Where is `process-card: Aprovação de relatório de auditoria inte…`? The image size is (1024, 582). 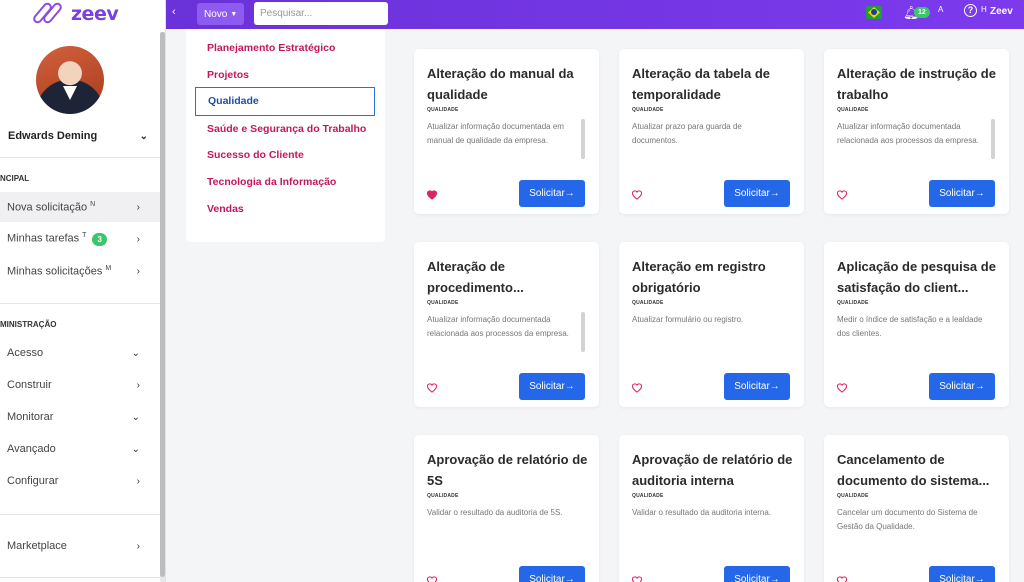
process-card: Aprovação de relatório de auditoria inte… is located at coordinates (711, 508).